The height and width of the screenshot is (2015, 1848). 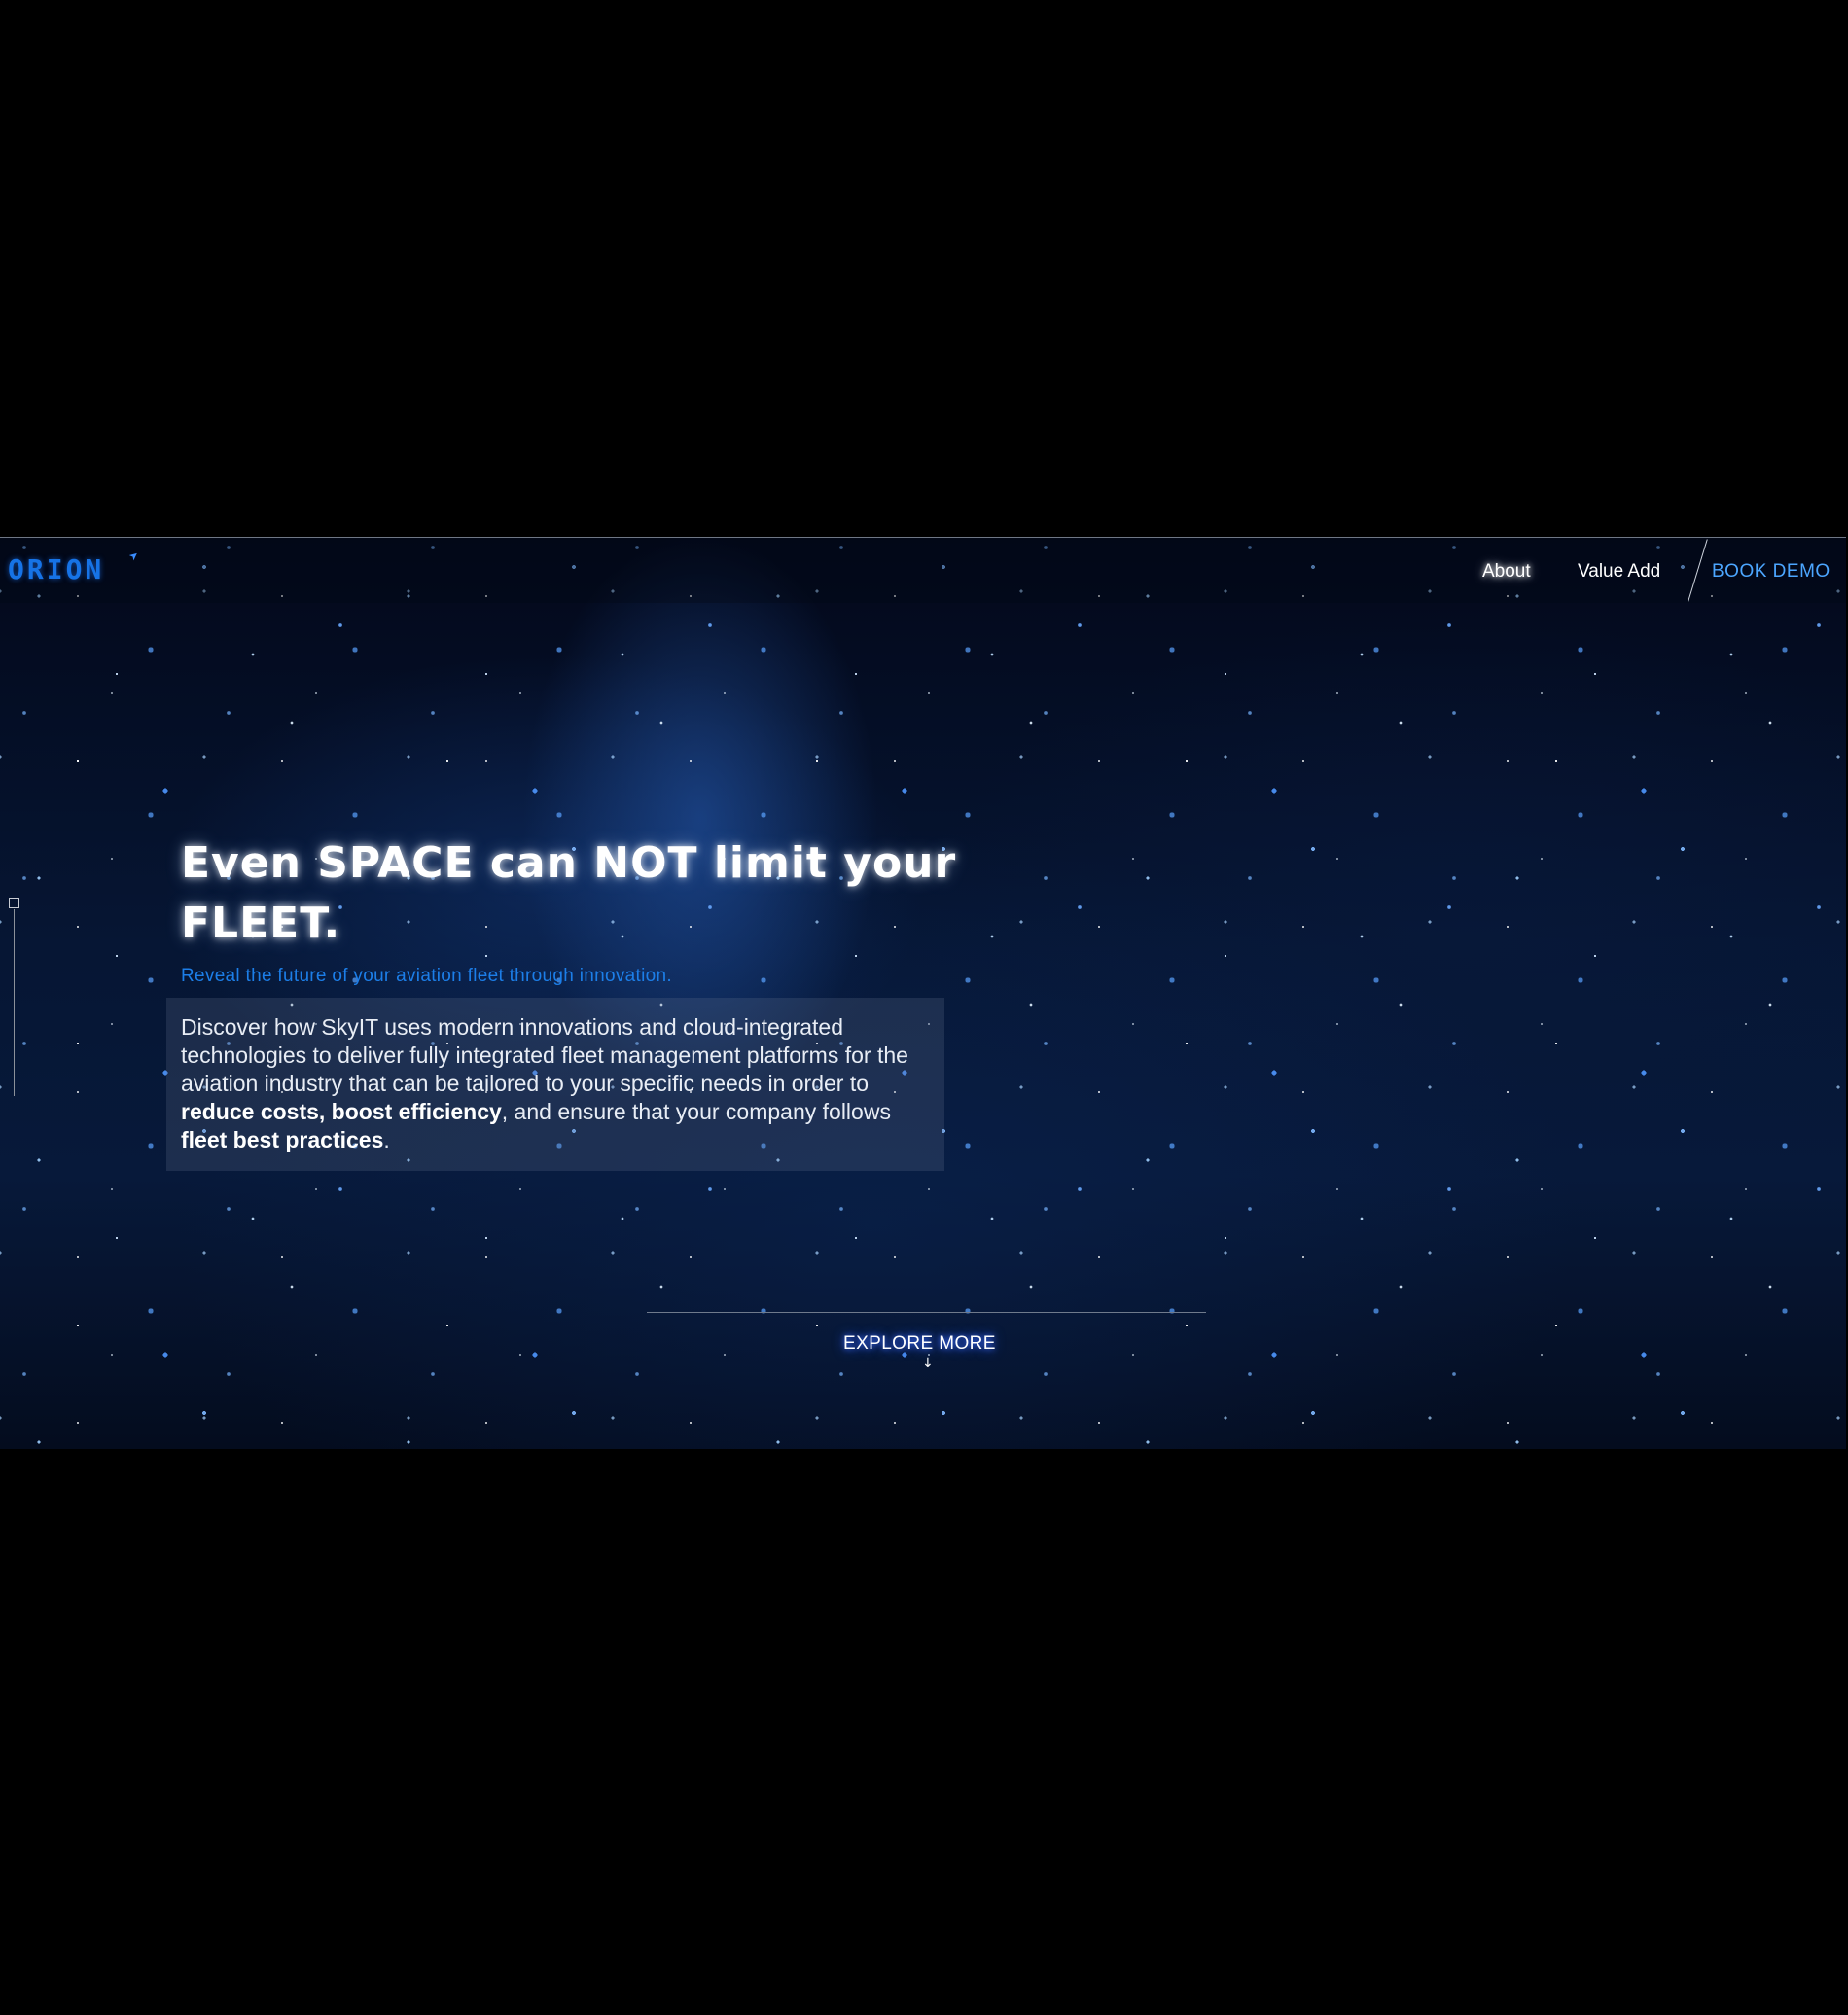 What do you see at coordinates (133, 556) in the screenshot?
I see `arrow-icon: ➤` at bounding box center [133, 556].